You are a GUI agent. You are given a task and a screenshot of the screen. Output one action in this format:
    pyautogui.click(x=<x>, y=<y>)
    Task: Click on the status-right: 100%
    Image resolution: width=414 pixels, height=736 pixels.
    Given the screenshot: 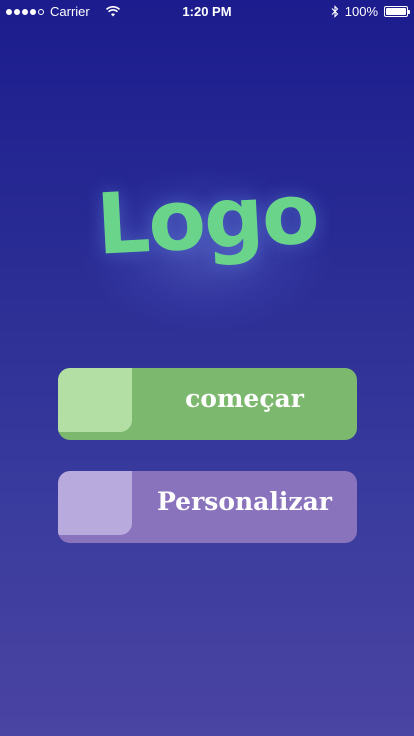 What is the action you would take?
    pyautogui.click(x=370, y=11)
    